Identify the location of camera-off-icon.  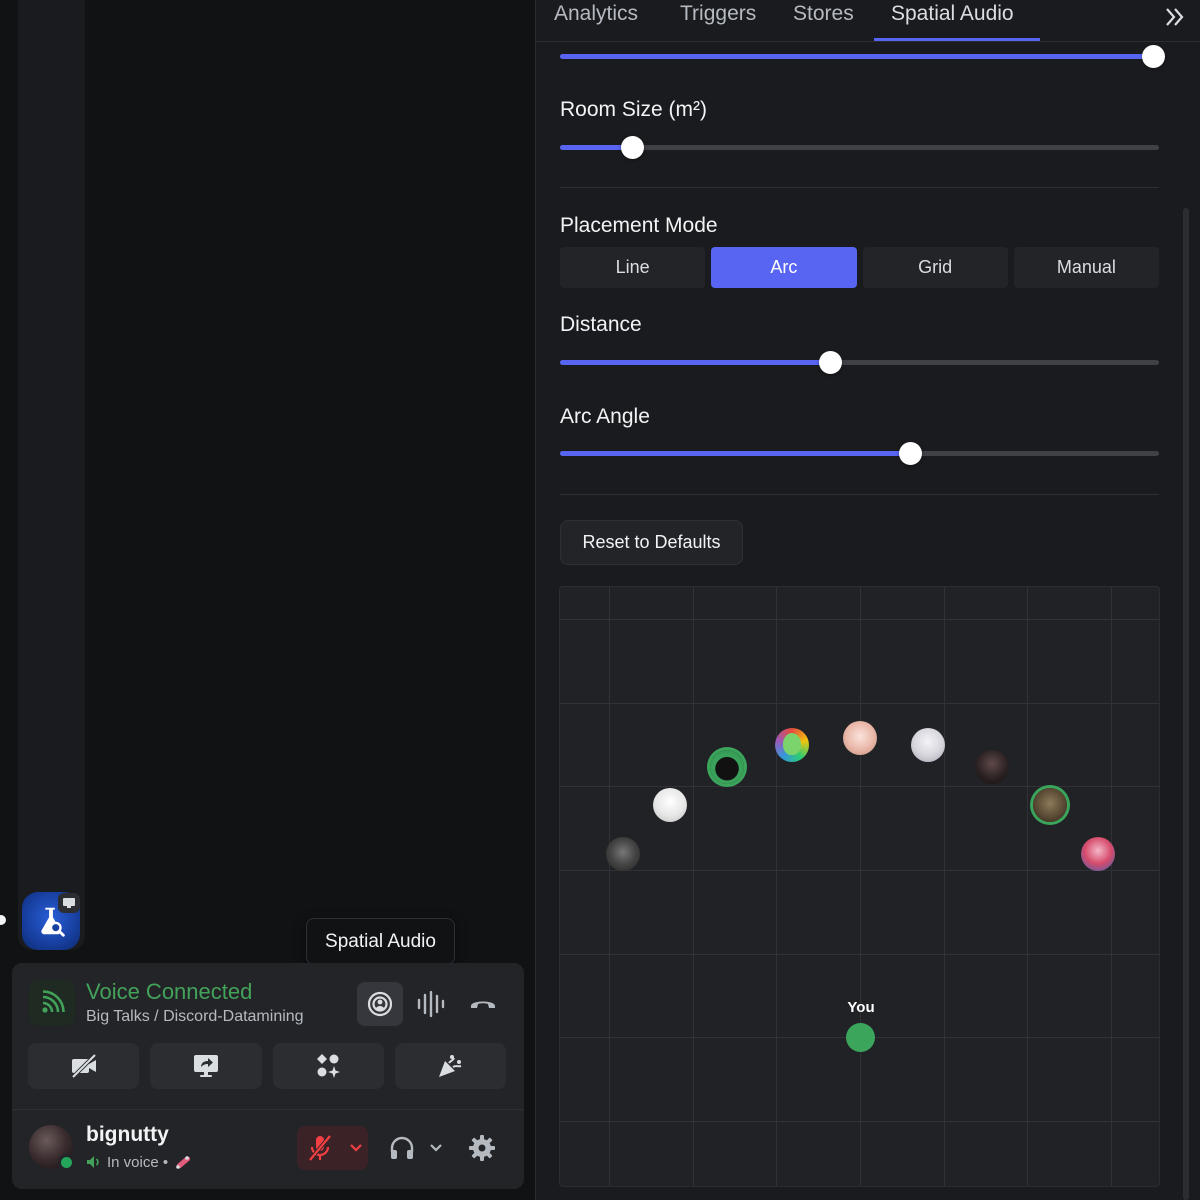
(84, 1066).